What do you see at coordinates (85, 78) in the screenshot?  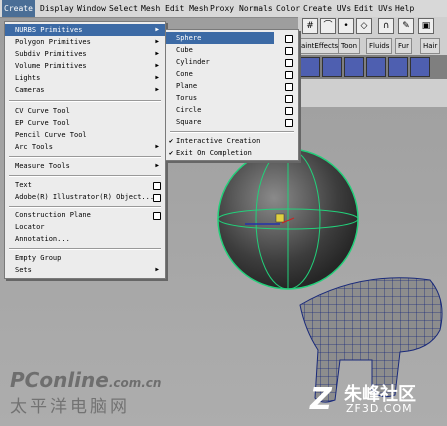 I see `menu-item-lights: Lights ▶` at bounding box center [85, 78].